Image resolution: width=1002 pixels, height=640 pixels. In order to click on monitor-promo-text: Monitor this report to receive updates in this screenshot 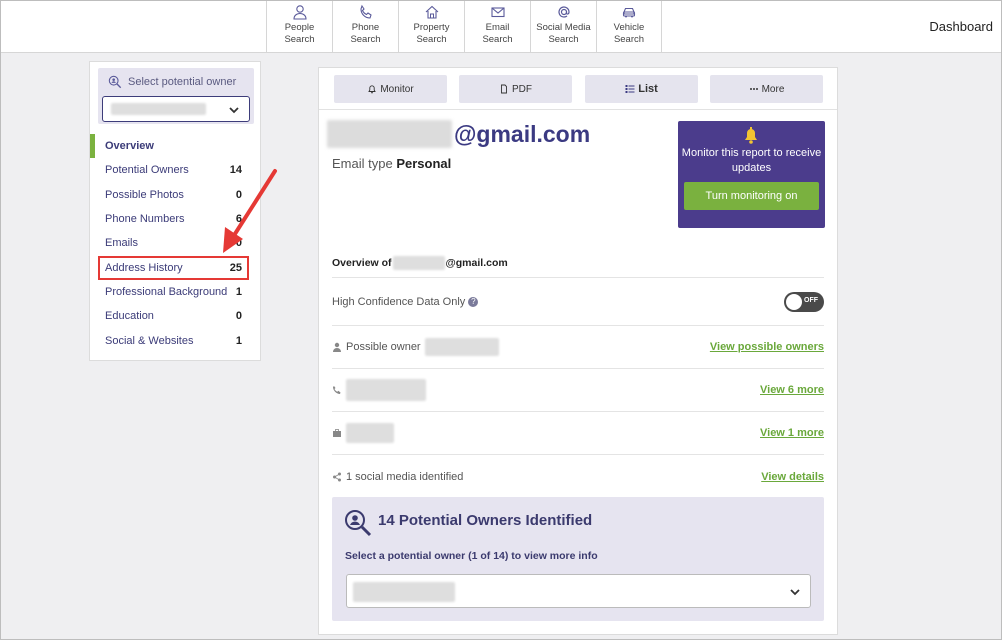, I will do `click(751, 160)`.